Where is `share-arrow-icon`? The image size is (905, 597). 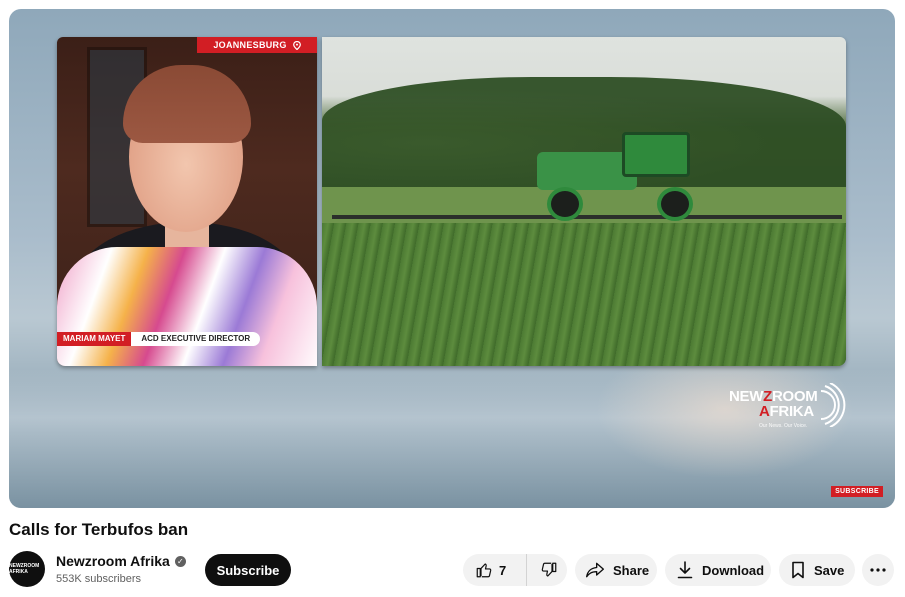 share-arrow-icon is located at coordinates (595, 570).